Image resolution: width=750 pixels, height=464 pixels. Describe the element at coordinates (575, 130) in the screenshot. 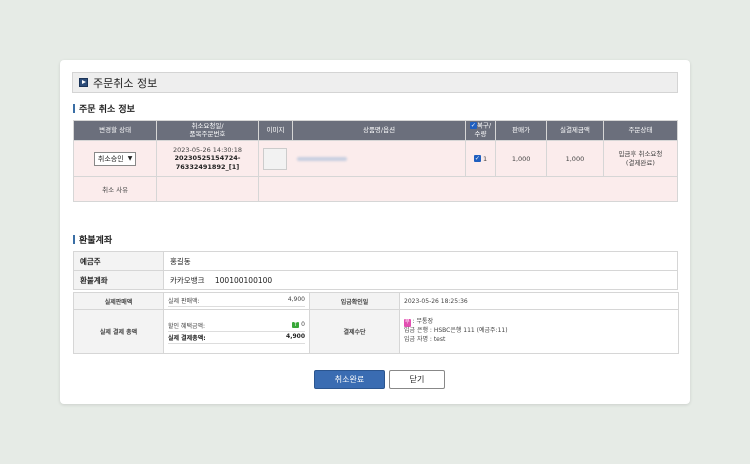

I see `col-paid: 실결제금액` at that location.